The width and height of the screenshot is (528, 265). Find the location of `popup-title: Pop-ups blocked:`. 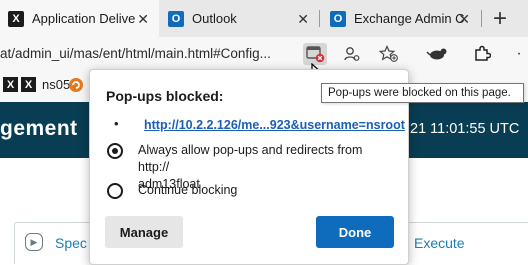

popup-title: Pop-ups blocked: is located at coordinates (165, 96).